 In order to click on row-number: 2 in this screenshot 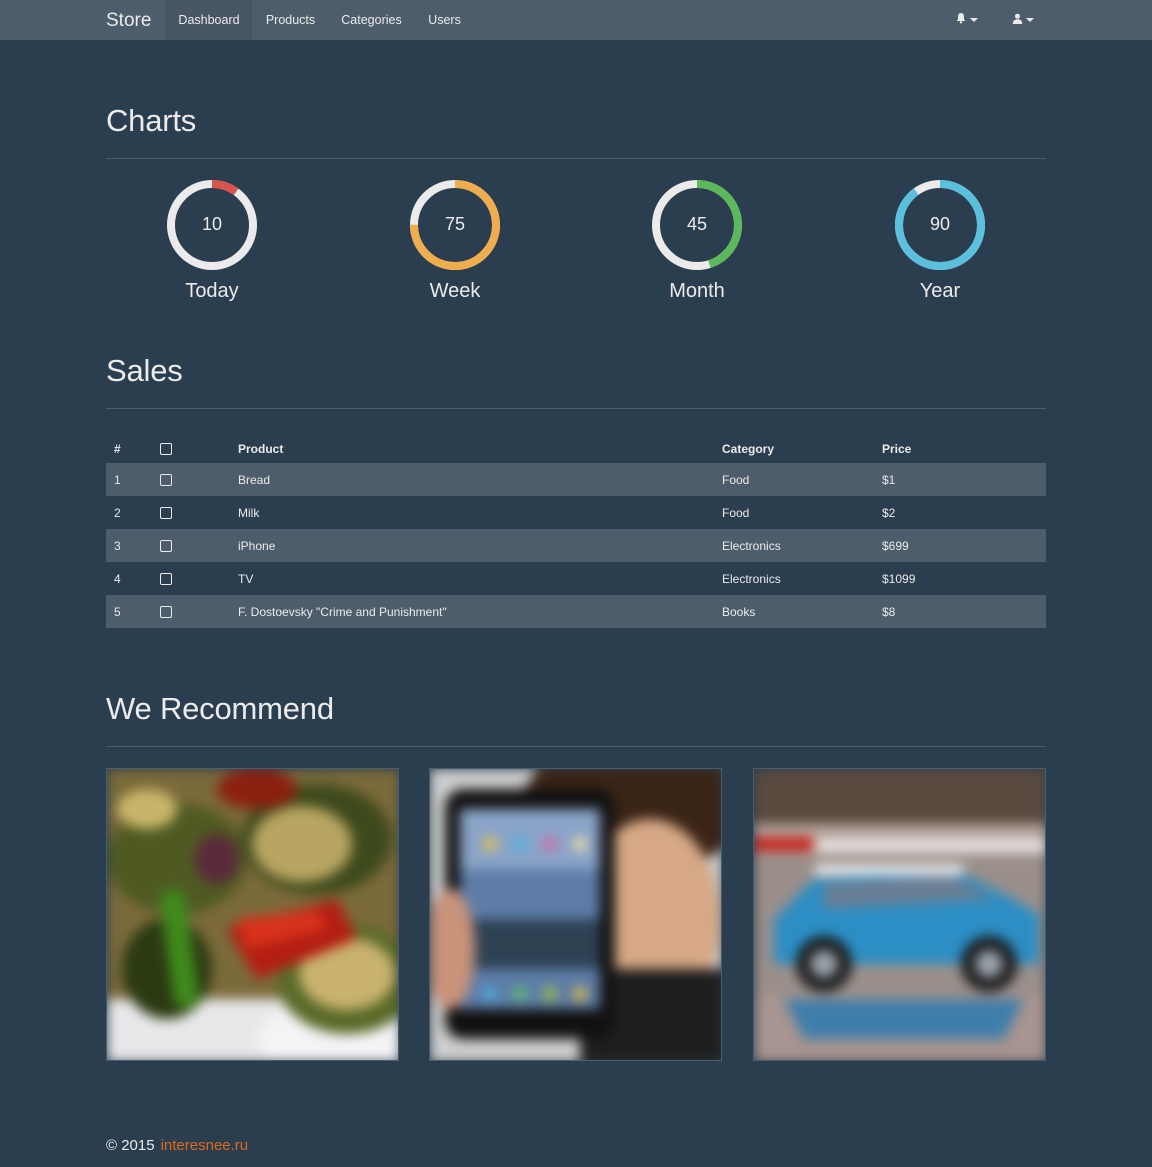, I will do `click(117, 512)`.